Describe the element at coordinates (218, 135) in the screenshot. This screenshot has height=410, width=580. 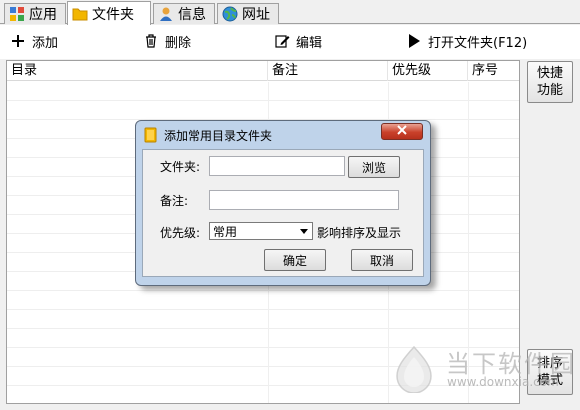
I see `dialog-title: 添加常用目录文件夹` at that location.